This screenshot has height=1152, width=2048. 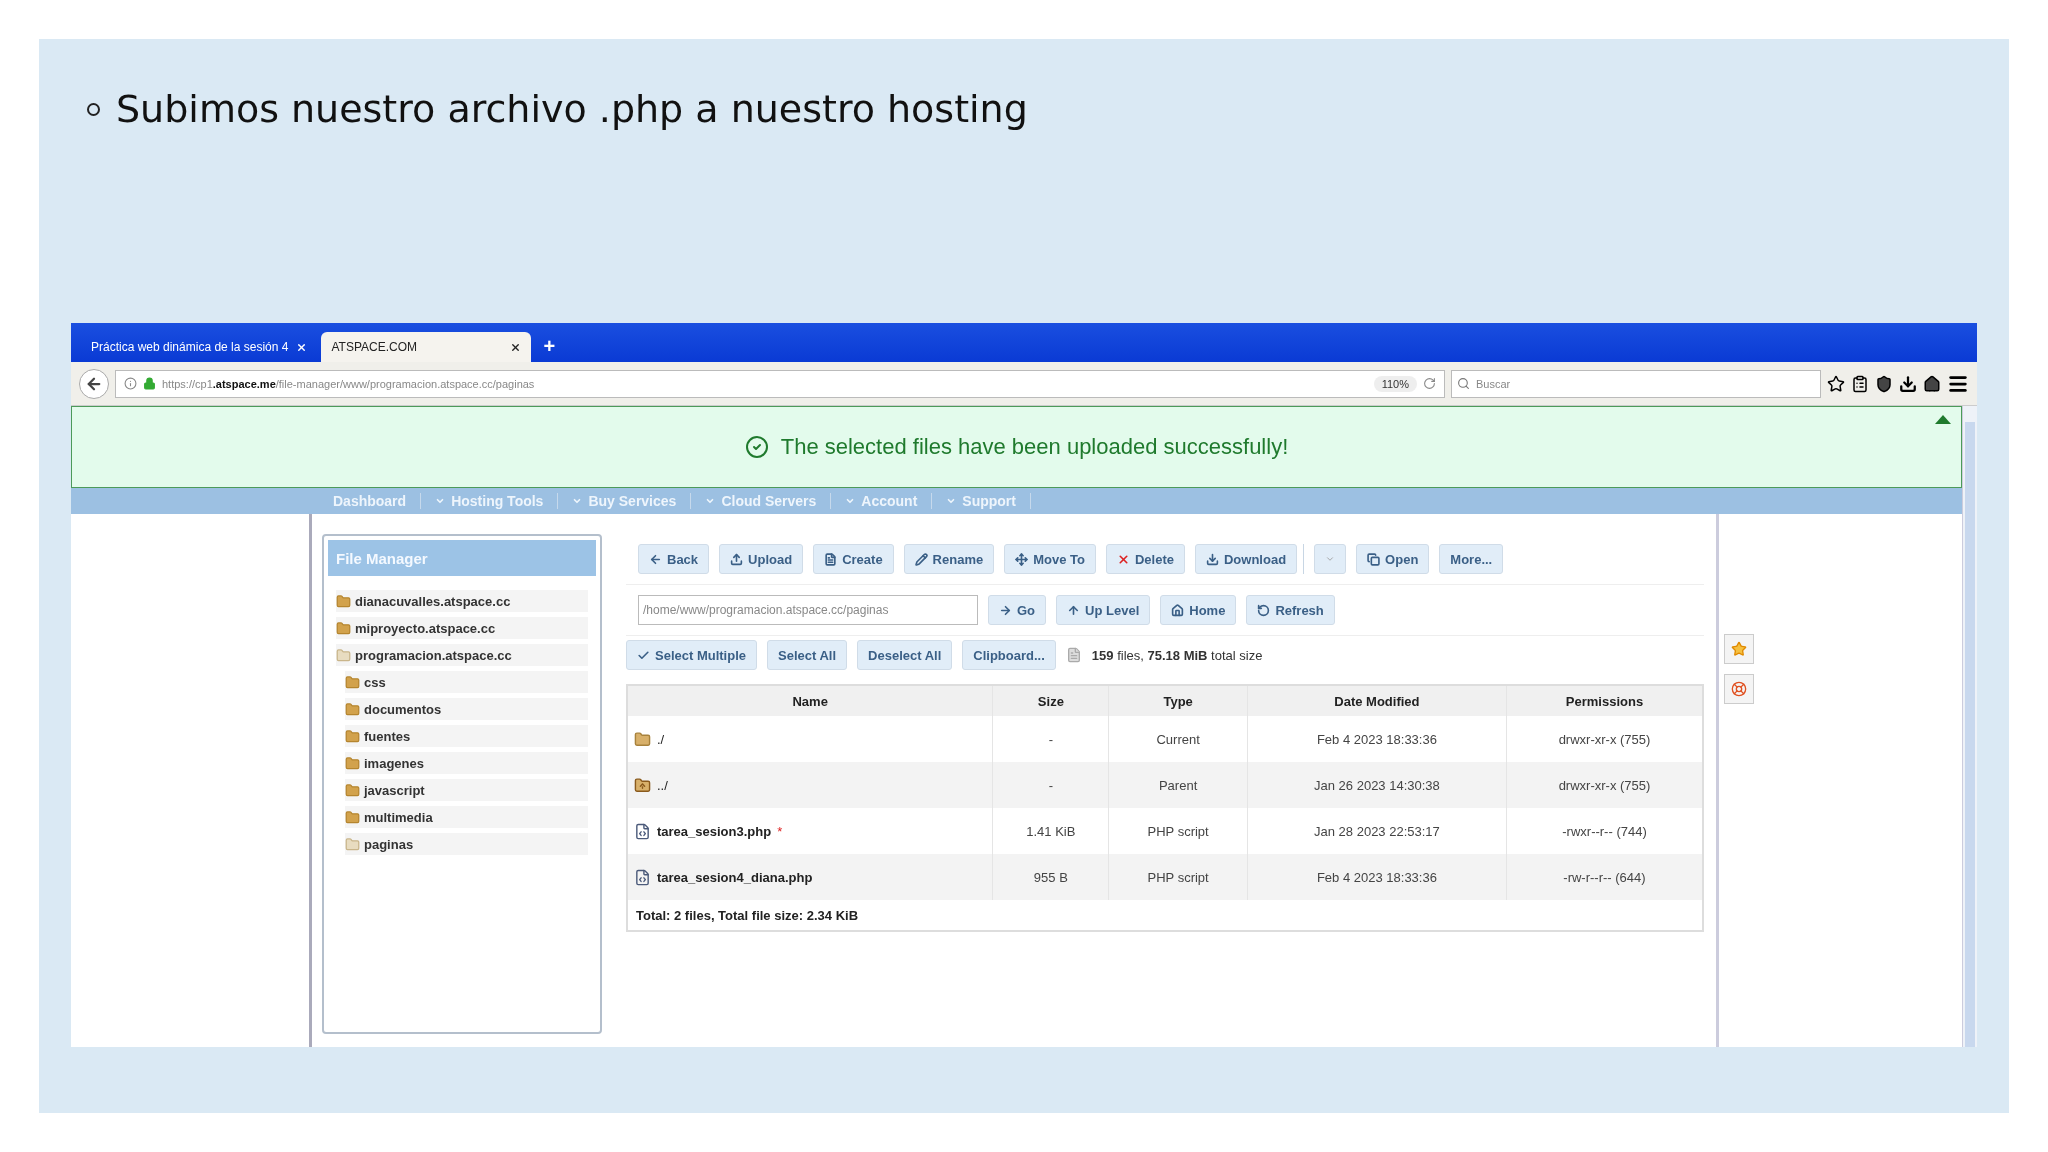 What do you see at coordinates (1604, 877) in the screenshot?
I see `table-cell: -rw-r--r-- (644)` at bounding box center [1604, 877].